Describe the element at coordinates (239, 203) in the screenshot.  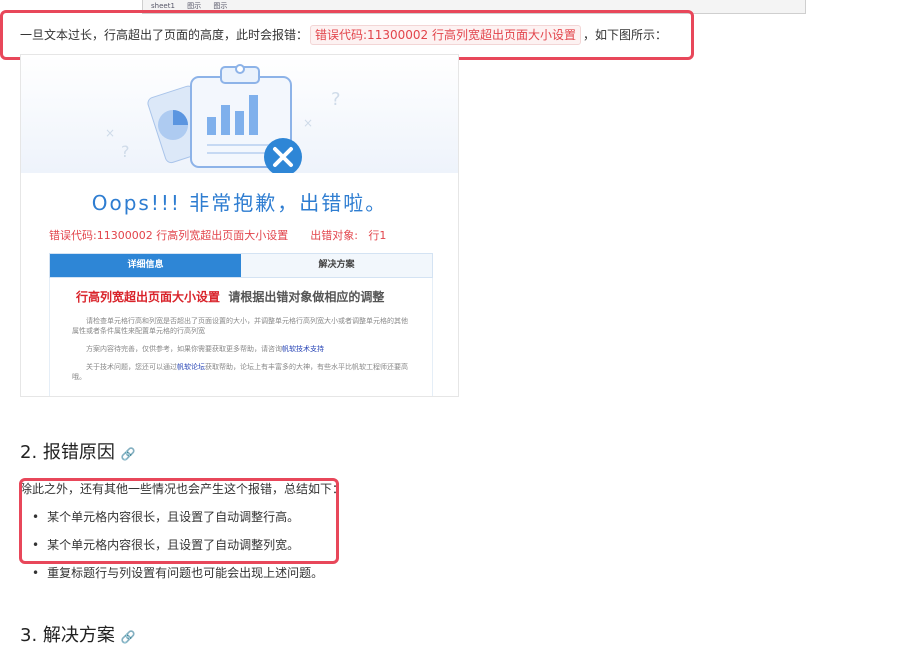
I see `oops-heading: Oops!!! 非常抱歉，出错啦。` at that location.